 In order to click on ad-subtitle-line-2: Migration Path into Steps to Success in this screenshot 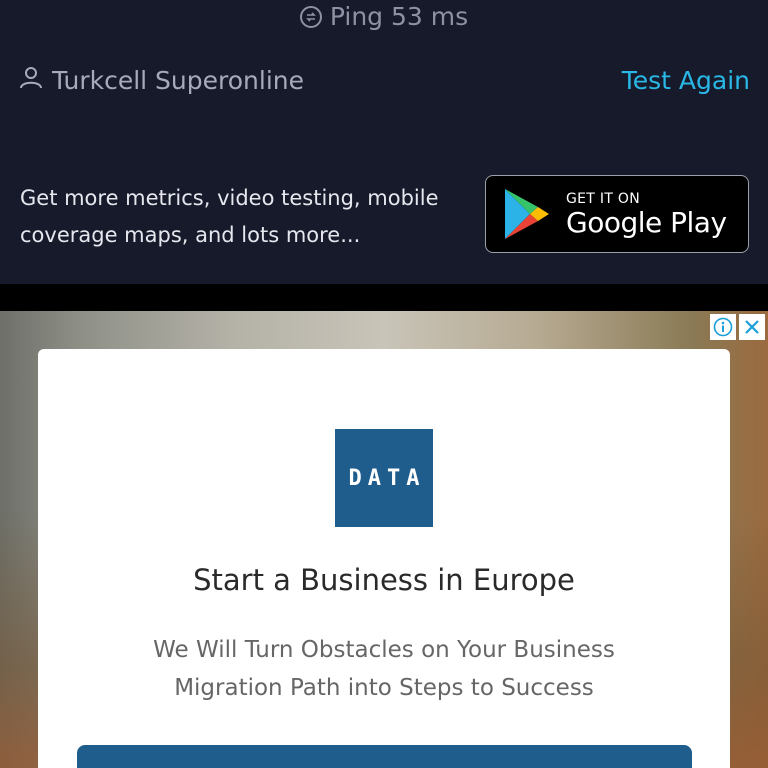, I will do `click(384, 688)`.